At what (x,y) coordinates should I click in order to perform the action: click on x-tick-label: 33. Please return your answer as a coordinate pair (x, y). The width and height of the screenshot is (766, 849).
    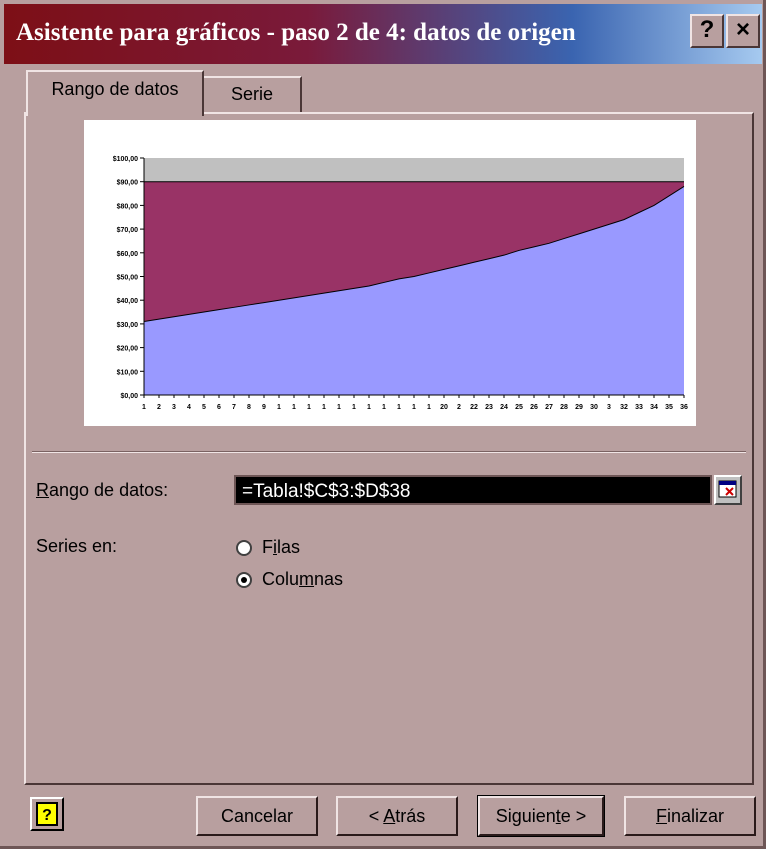
    Looking at the image, I should click on (639, 407).